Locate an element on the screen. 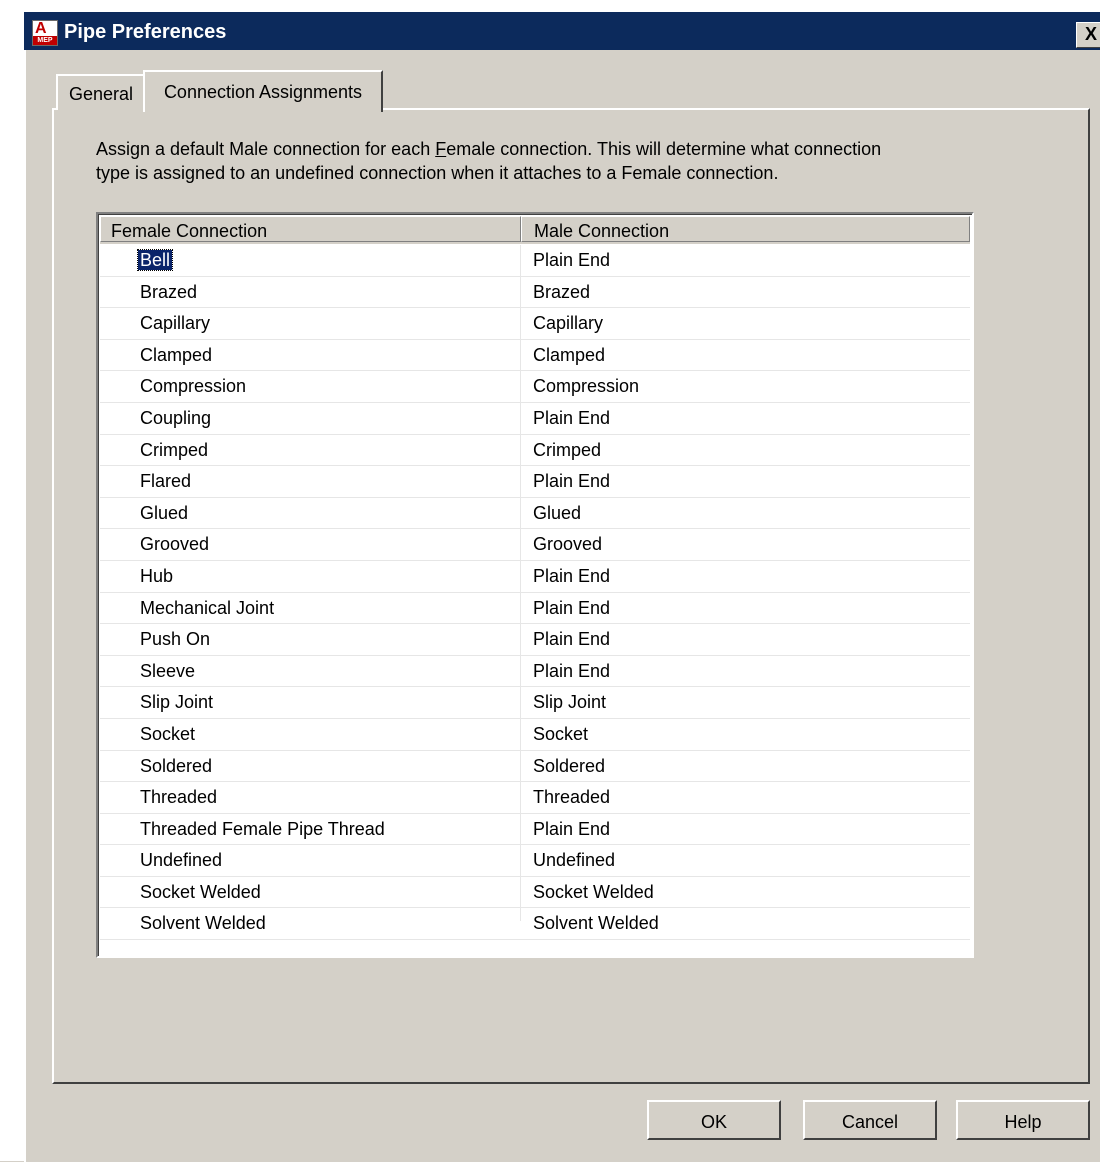 The width and height of the screenshot is (1100, 1162). title-bar: A MEP Pipe Preferences X is located at coordinates (562, 31).